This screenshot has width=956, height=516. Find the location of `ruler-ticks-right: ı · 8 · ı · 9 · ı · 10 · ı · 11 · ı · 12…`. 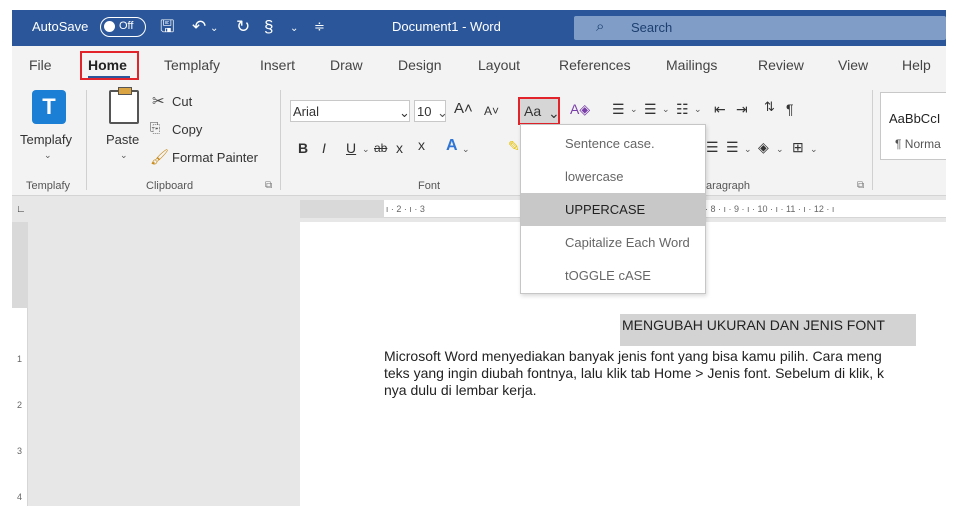

ruler-ticks-right: ı · 8 · ı · 9 · ı · 10 · ı · 11 · ı · 12… is located at coordinates (767, 209).